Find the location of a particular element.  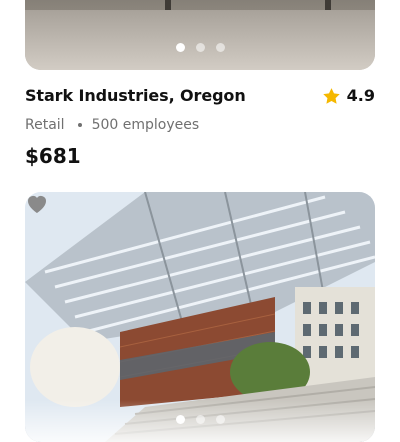

listing-price: $681 is located at coordinates (53, 156).